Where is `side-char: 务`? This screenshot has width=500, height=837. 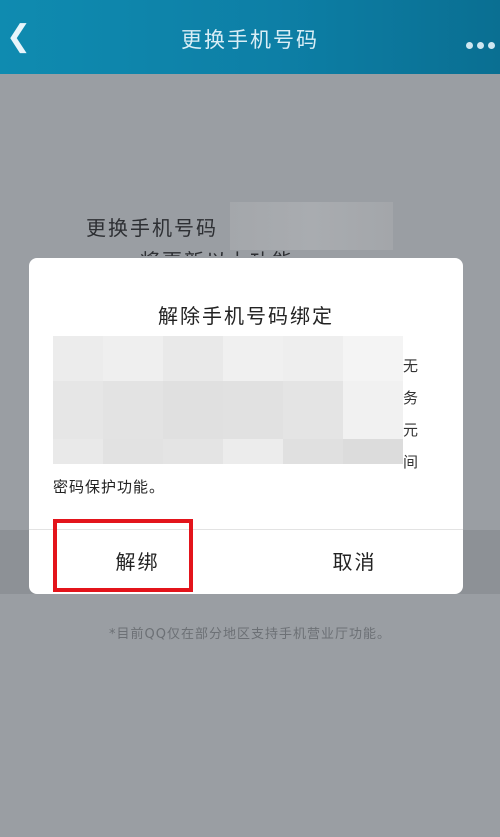
side-char: 务 is located at coordinates (411, 398).